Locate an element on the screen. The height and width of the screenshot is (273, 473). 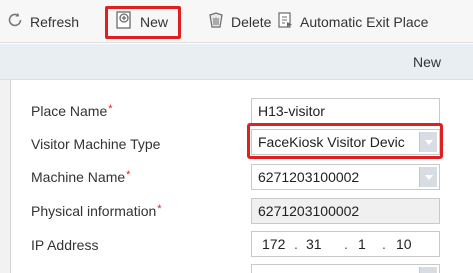
delete-button: Delete is located at coordinates (239, 21).